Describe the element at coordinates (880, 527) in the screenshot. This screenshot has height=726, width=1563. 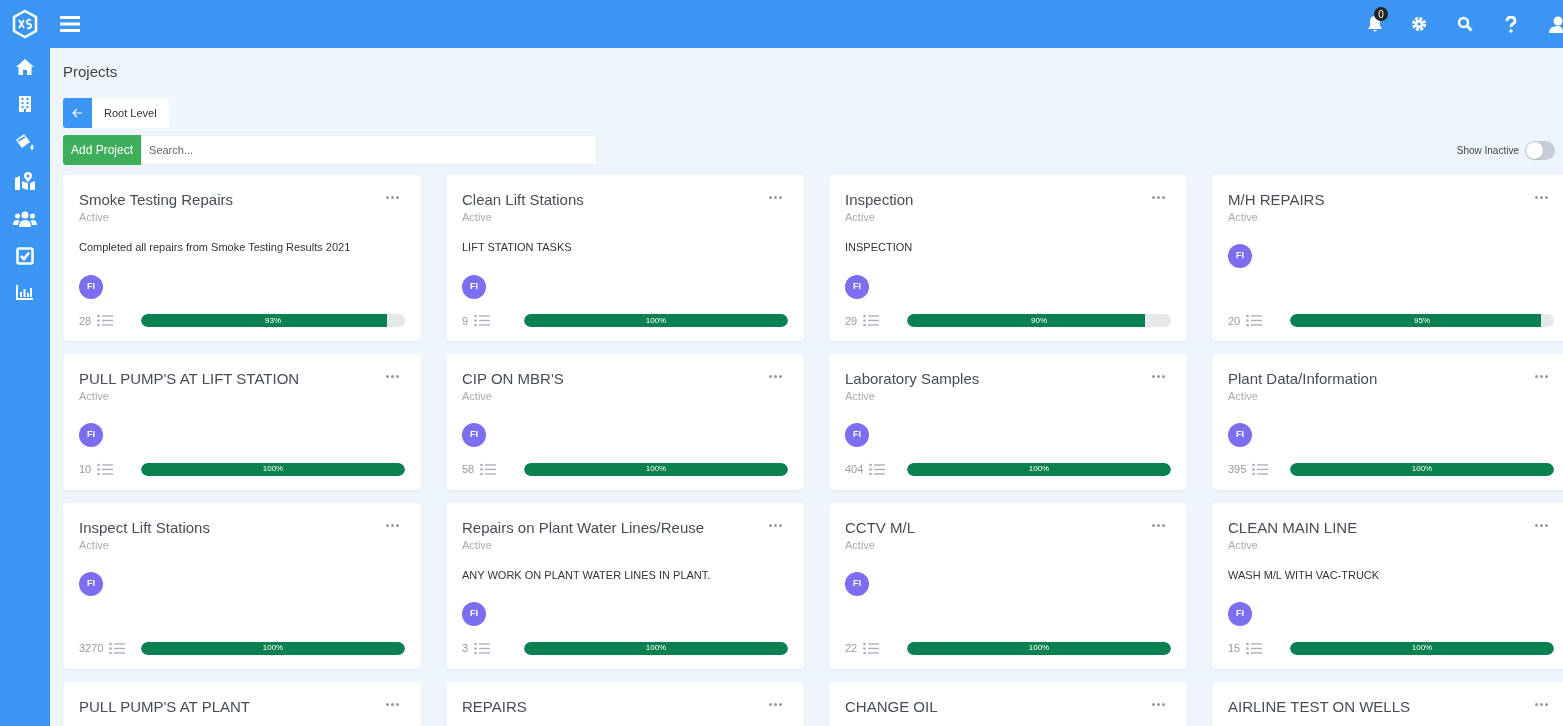
I see `project-title: CCTV M/L` at that location.